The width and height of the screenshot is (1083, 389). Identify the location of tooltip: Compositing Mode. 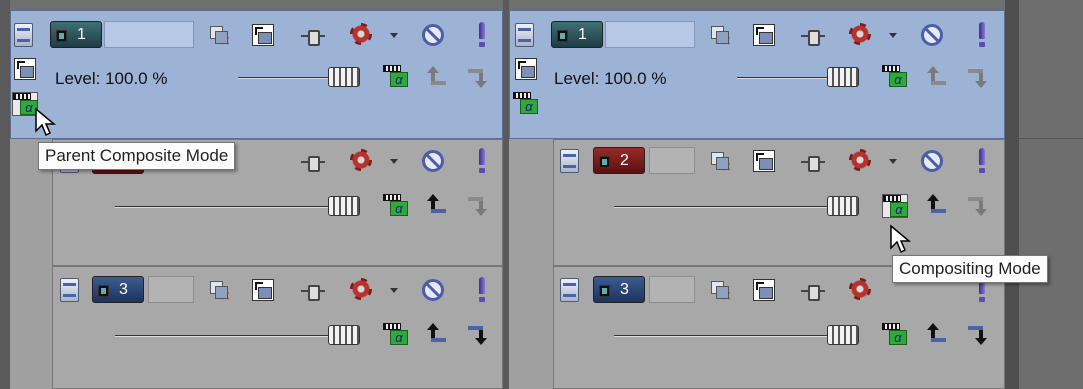
(970, 269).